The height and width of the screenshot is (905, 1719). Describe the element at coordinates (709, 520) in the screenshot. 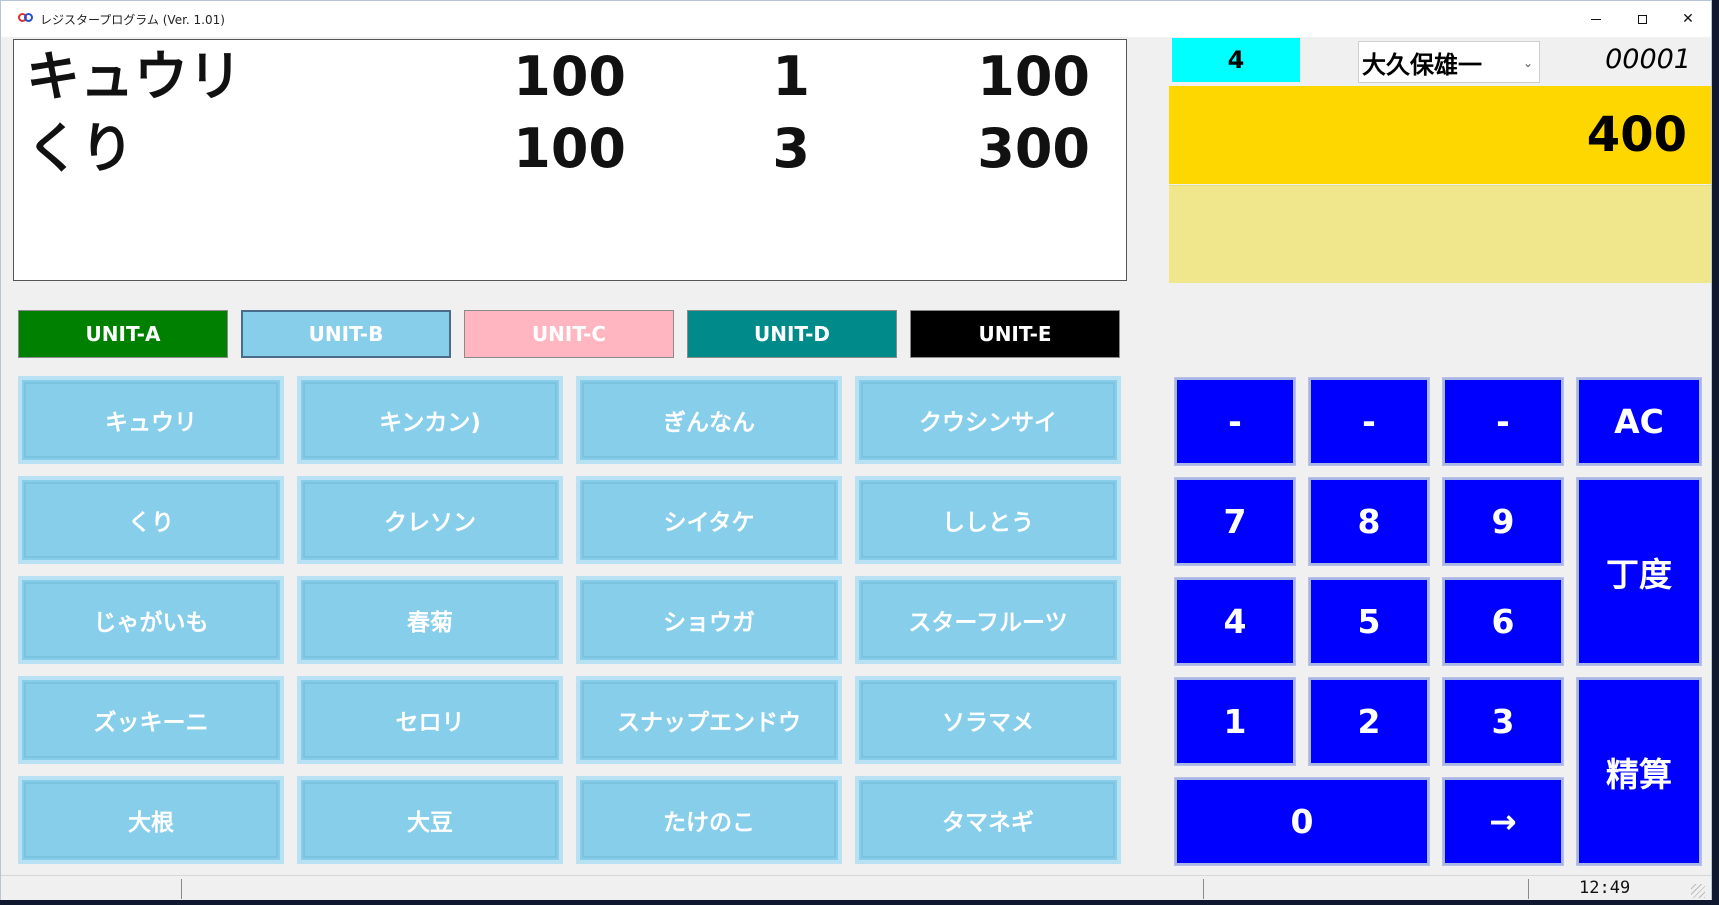

I see `product-button: シイタケ` at that location.